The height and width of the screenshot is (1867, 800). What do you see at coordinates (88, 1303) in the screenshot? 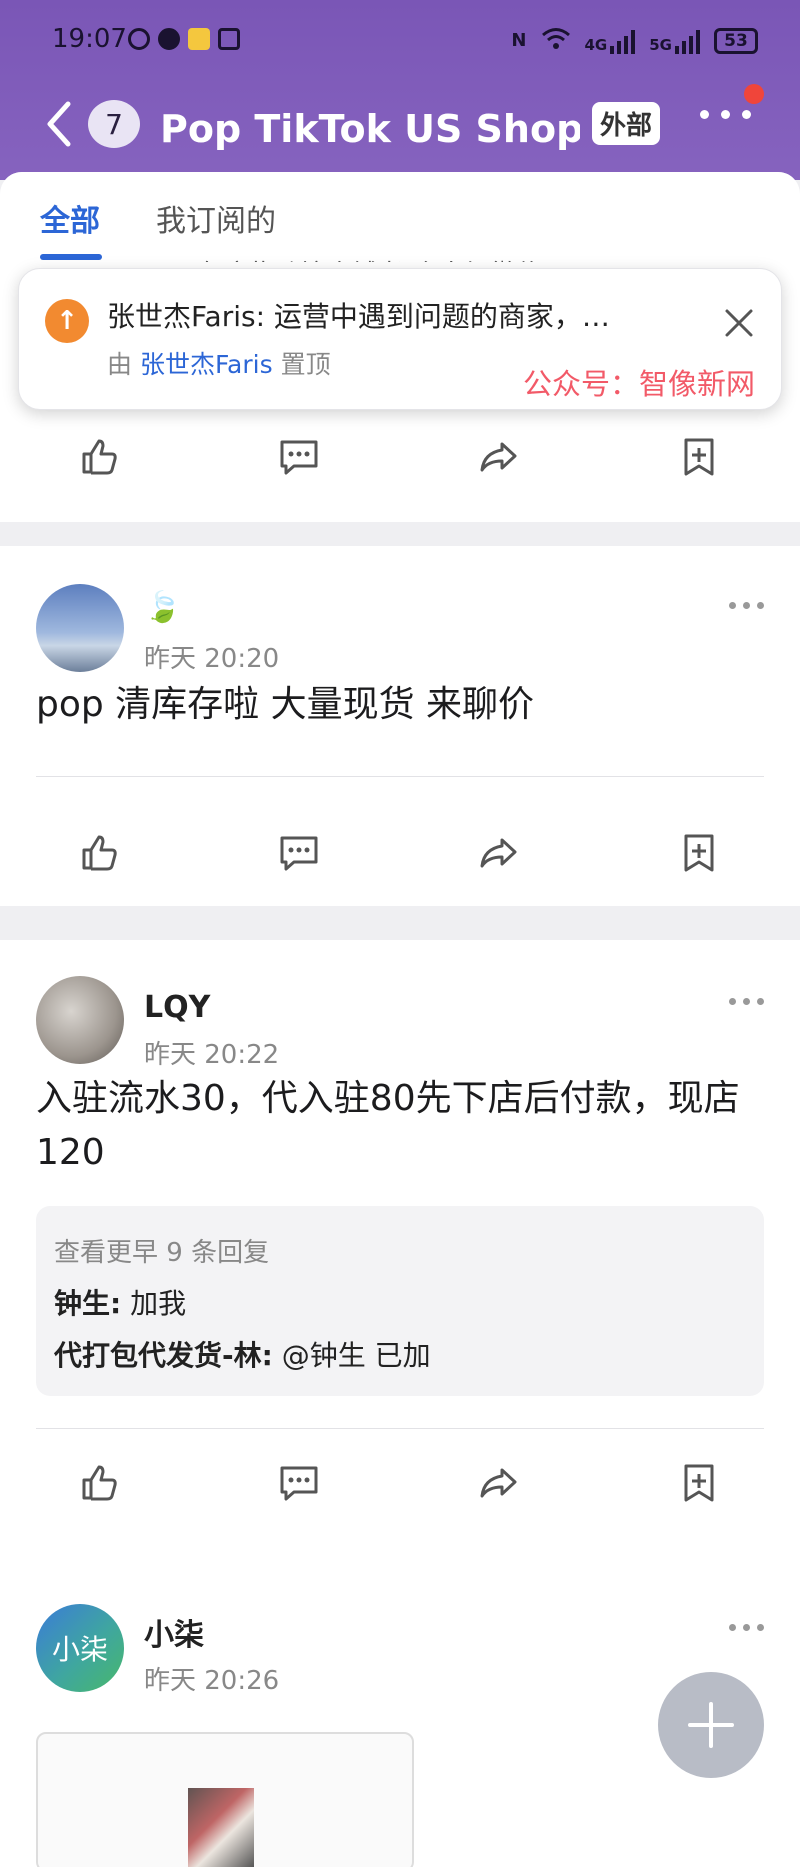
I see `reply-author: 钟生:` at bounding box center [88, 1303].